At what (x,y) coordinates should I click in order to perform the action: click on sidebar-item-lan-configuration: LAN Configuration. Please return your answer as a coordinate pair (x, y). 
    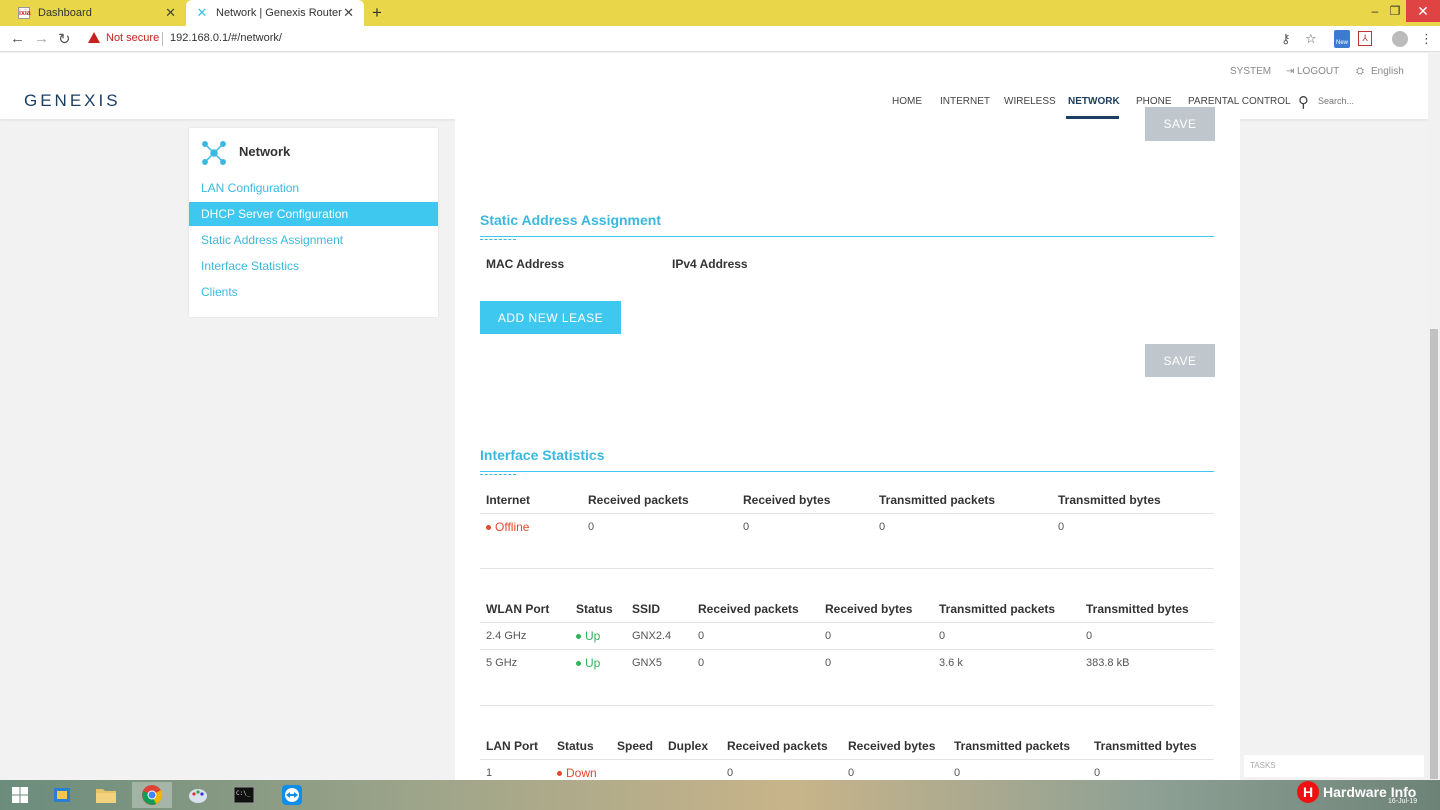
    Looking at the image, I should click on (313, 188).